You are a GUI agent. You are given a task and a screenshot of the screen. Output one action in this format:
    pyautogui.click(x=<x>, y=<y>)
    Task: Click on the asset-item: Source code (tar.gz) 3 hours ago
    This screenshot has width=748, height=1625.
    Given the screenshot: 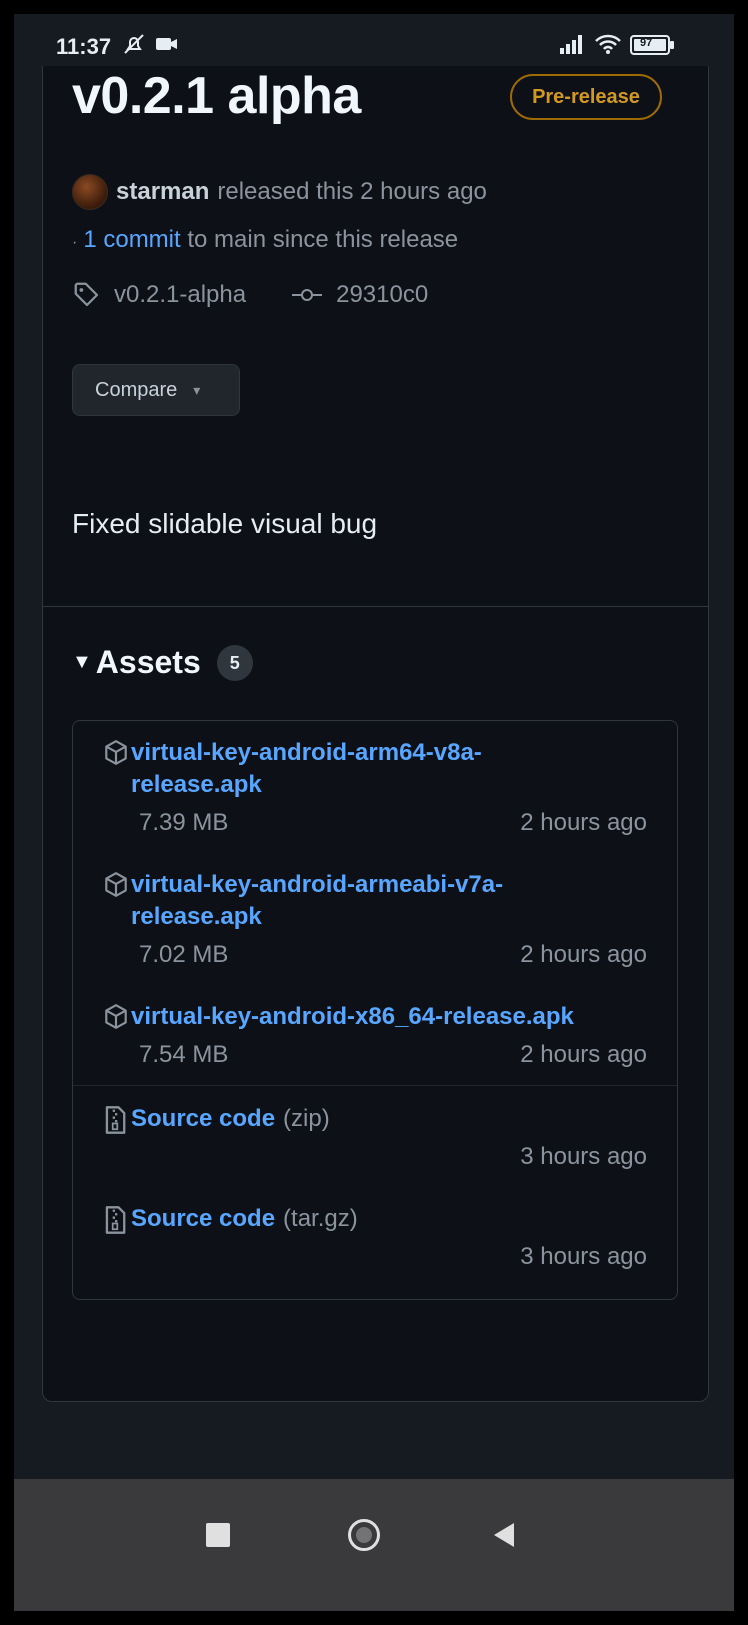 What is the action you would take?
    pyautogui.click(x=375, y=1242)
    